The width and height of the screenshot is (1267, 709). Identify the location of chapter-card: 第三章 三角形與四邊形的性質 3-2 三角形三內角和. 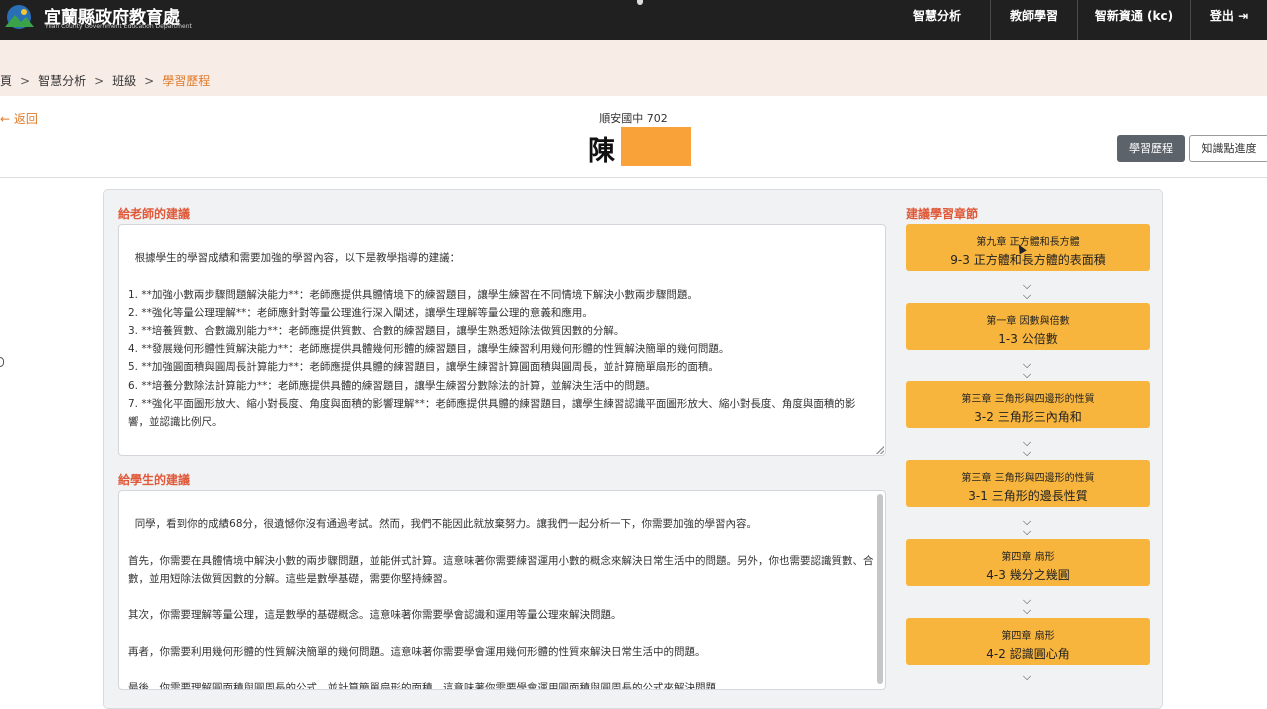
(1028, 404).